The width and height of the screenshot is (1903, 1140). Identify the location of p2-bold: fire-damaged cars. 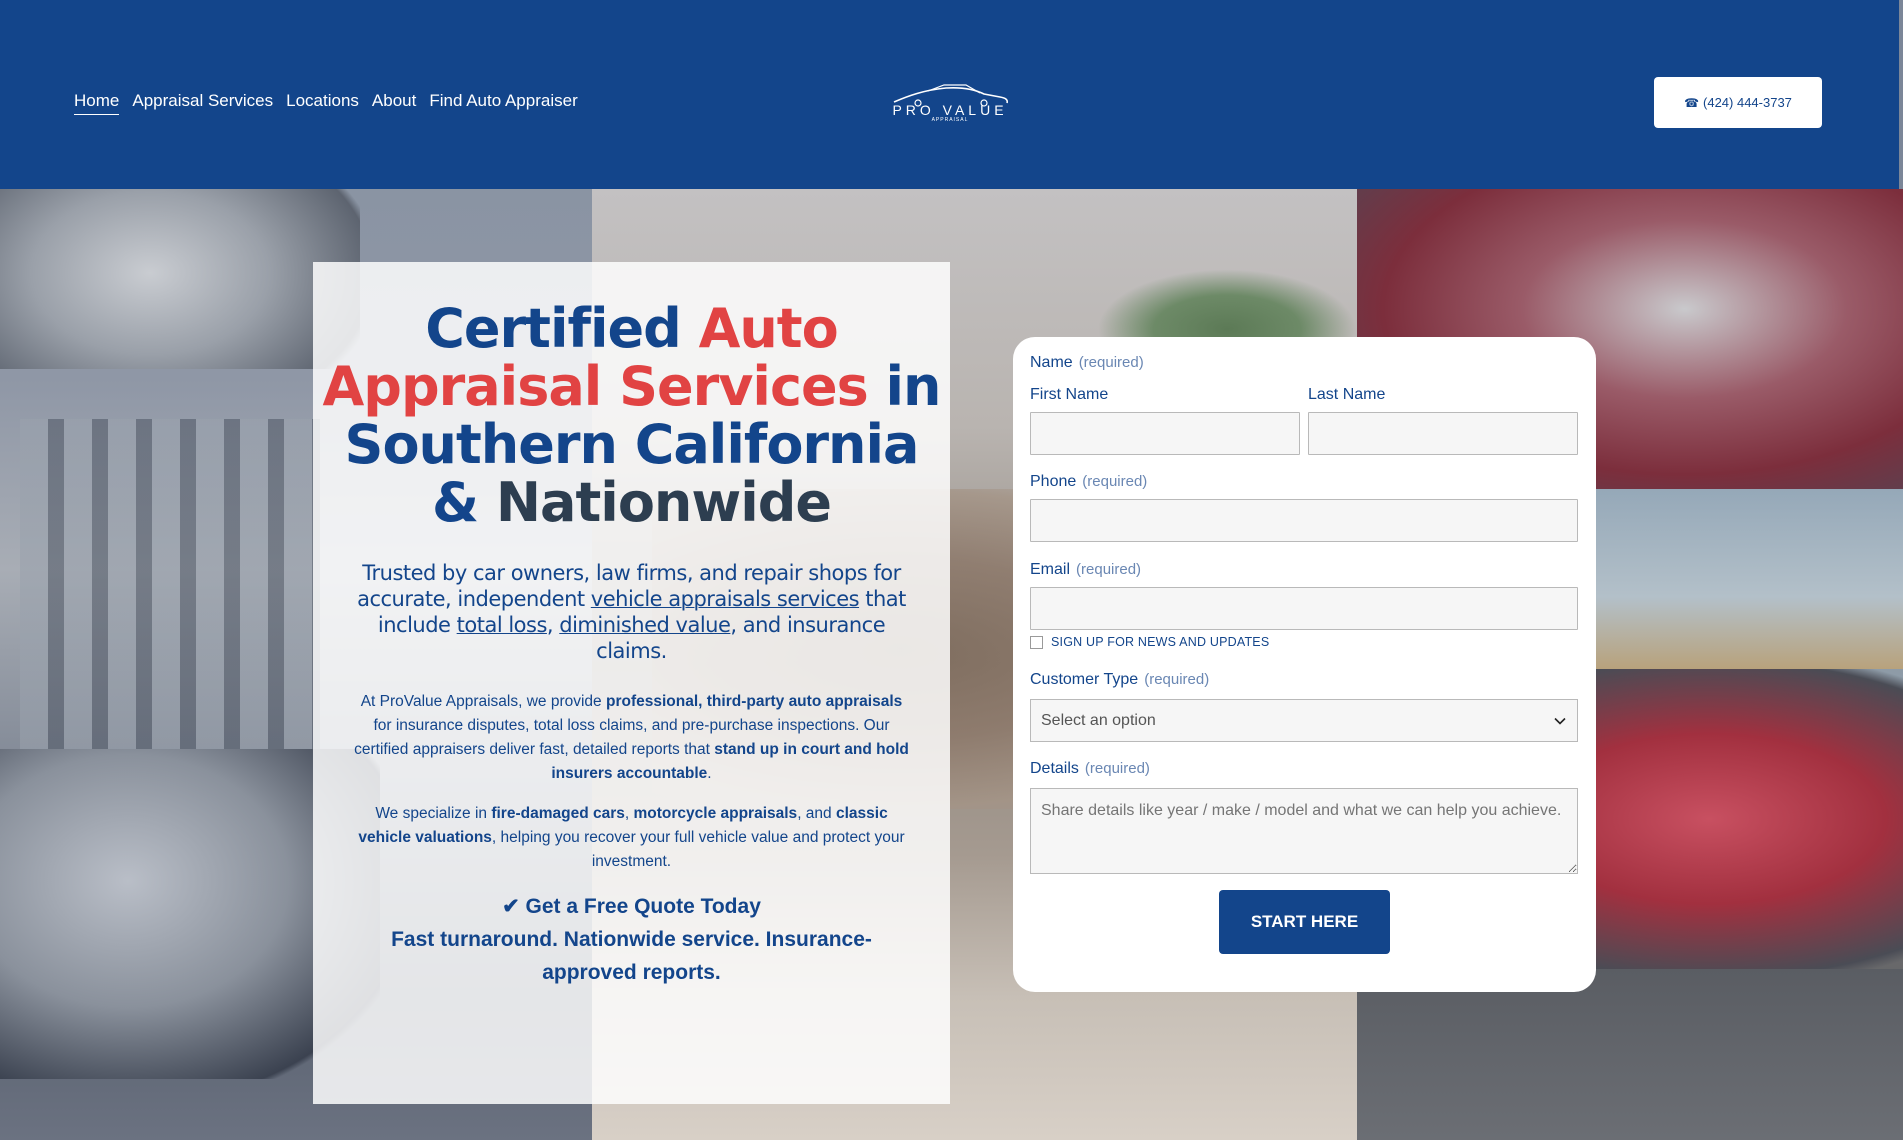
(558, 813).